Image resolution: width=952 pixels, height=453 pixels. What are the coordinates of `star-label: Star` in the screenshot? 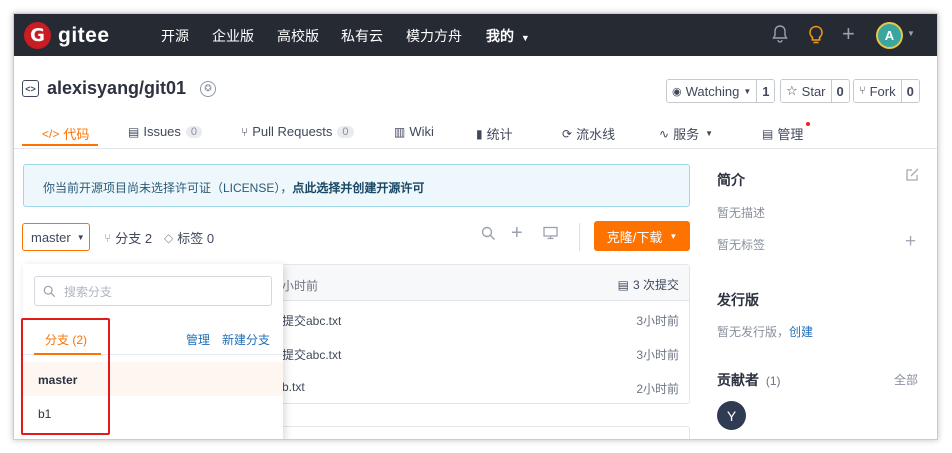 It's located at (813, 91).